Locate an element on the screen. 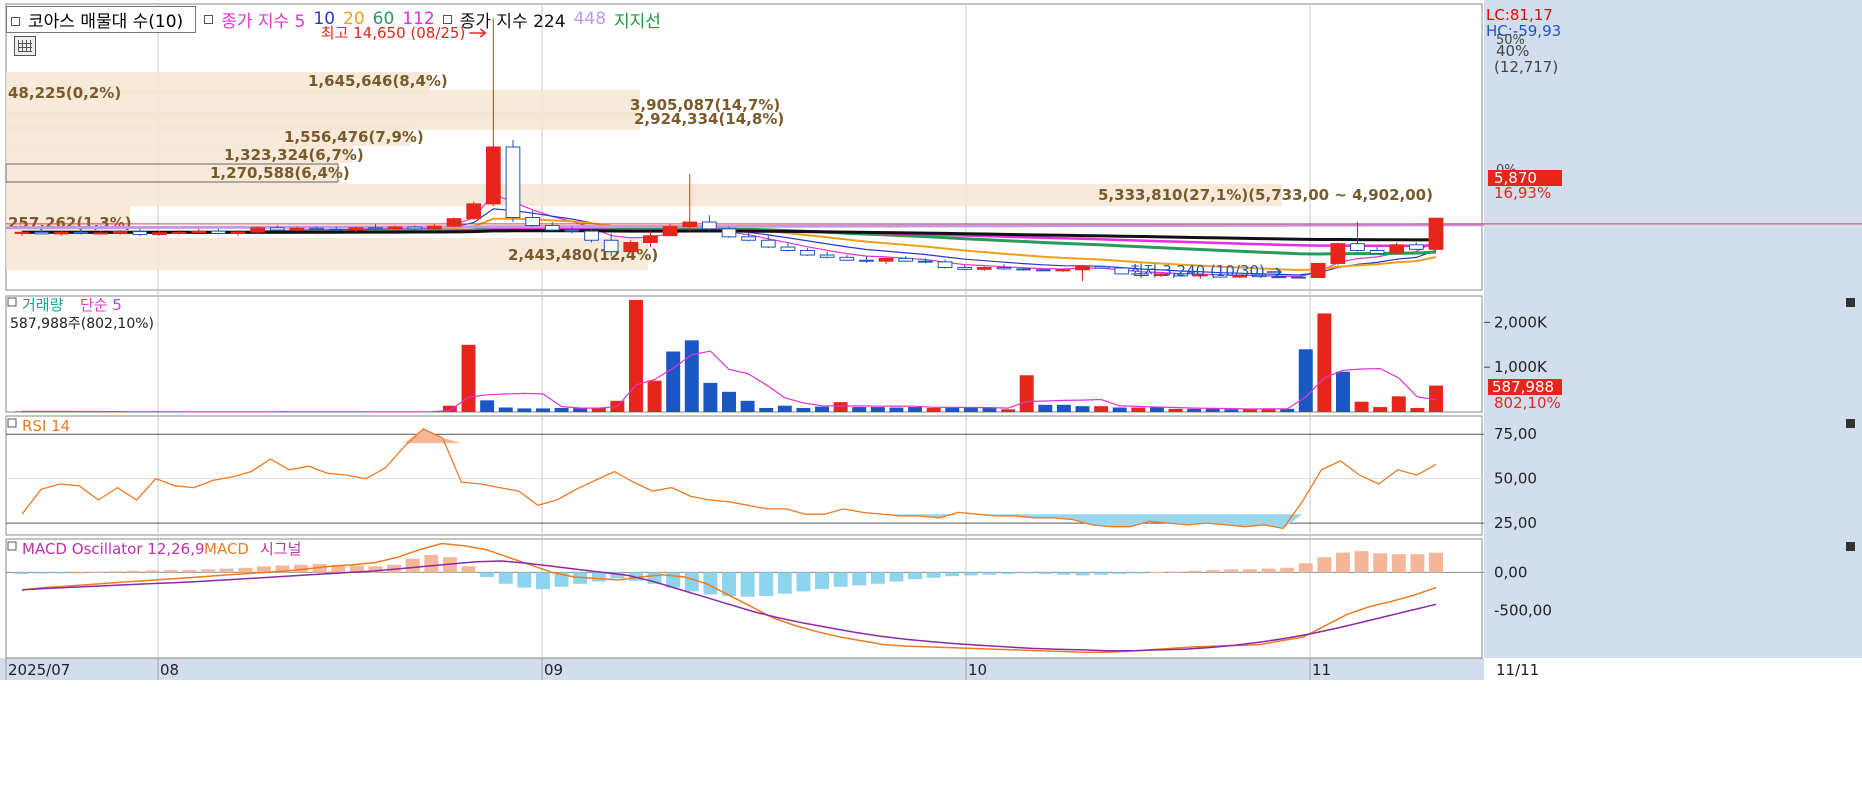 The image size is (1862, 812). volume-band-label: 1,323,324(6,7%) is located at coordinates (294, 155).